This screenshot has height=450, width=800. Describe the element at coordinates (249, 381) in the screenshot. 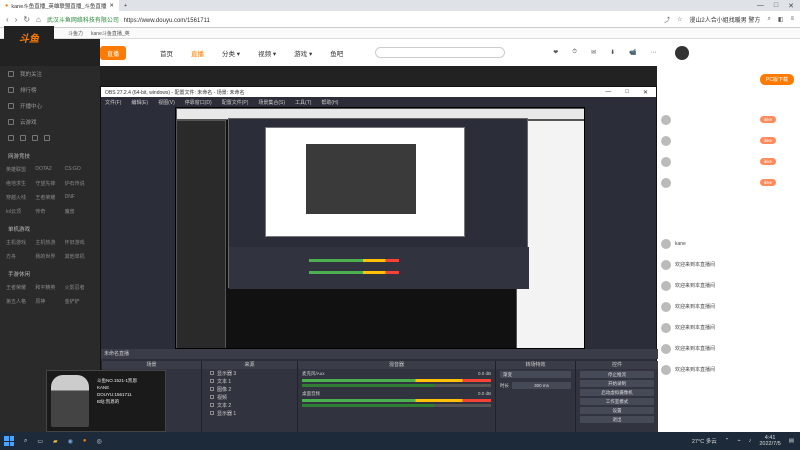

I see `source-row: 文本 1` at that location.